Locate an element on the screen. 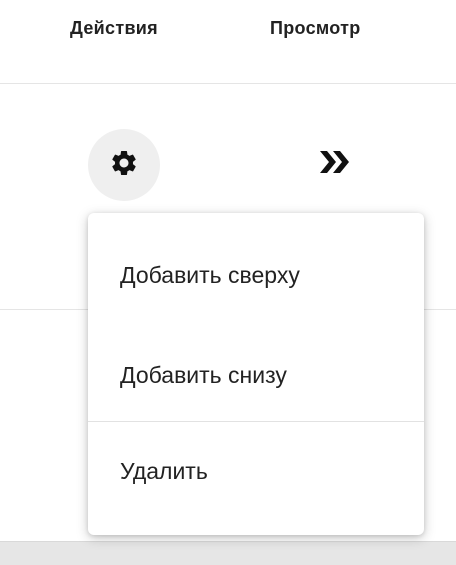 Image resolution: width=456 pixels, height=565 pixels. row-settings-button is located at coordinates (124, 165).